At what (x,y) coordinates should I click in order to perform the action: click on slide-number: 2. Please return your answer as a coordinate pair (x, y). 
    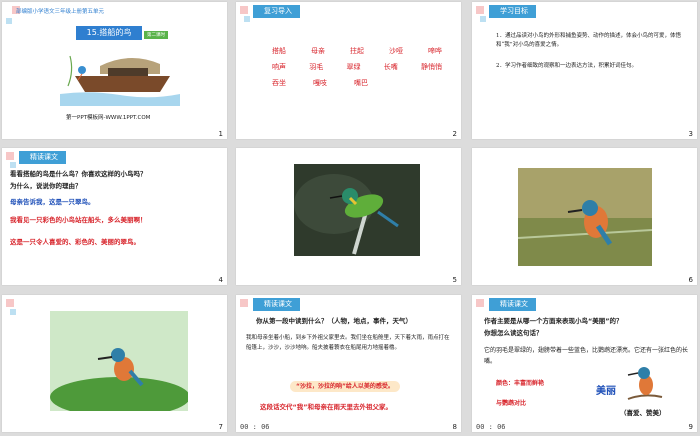
    Looking at the image, I should click on (454, 134).